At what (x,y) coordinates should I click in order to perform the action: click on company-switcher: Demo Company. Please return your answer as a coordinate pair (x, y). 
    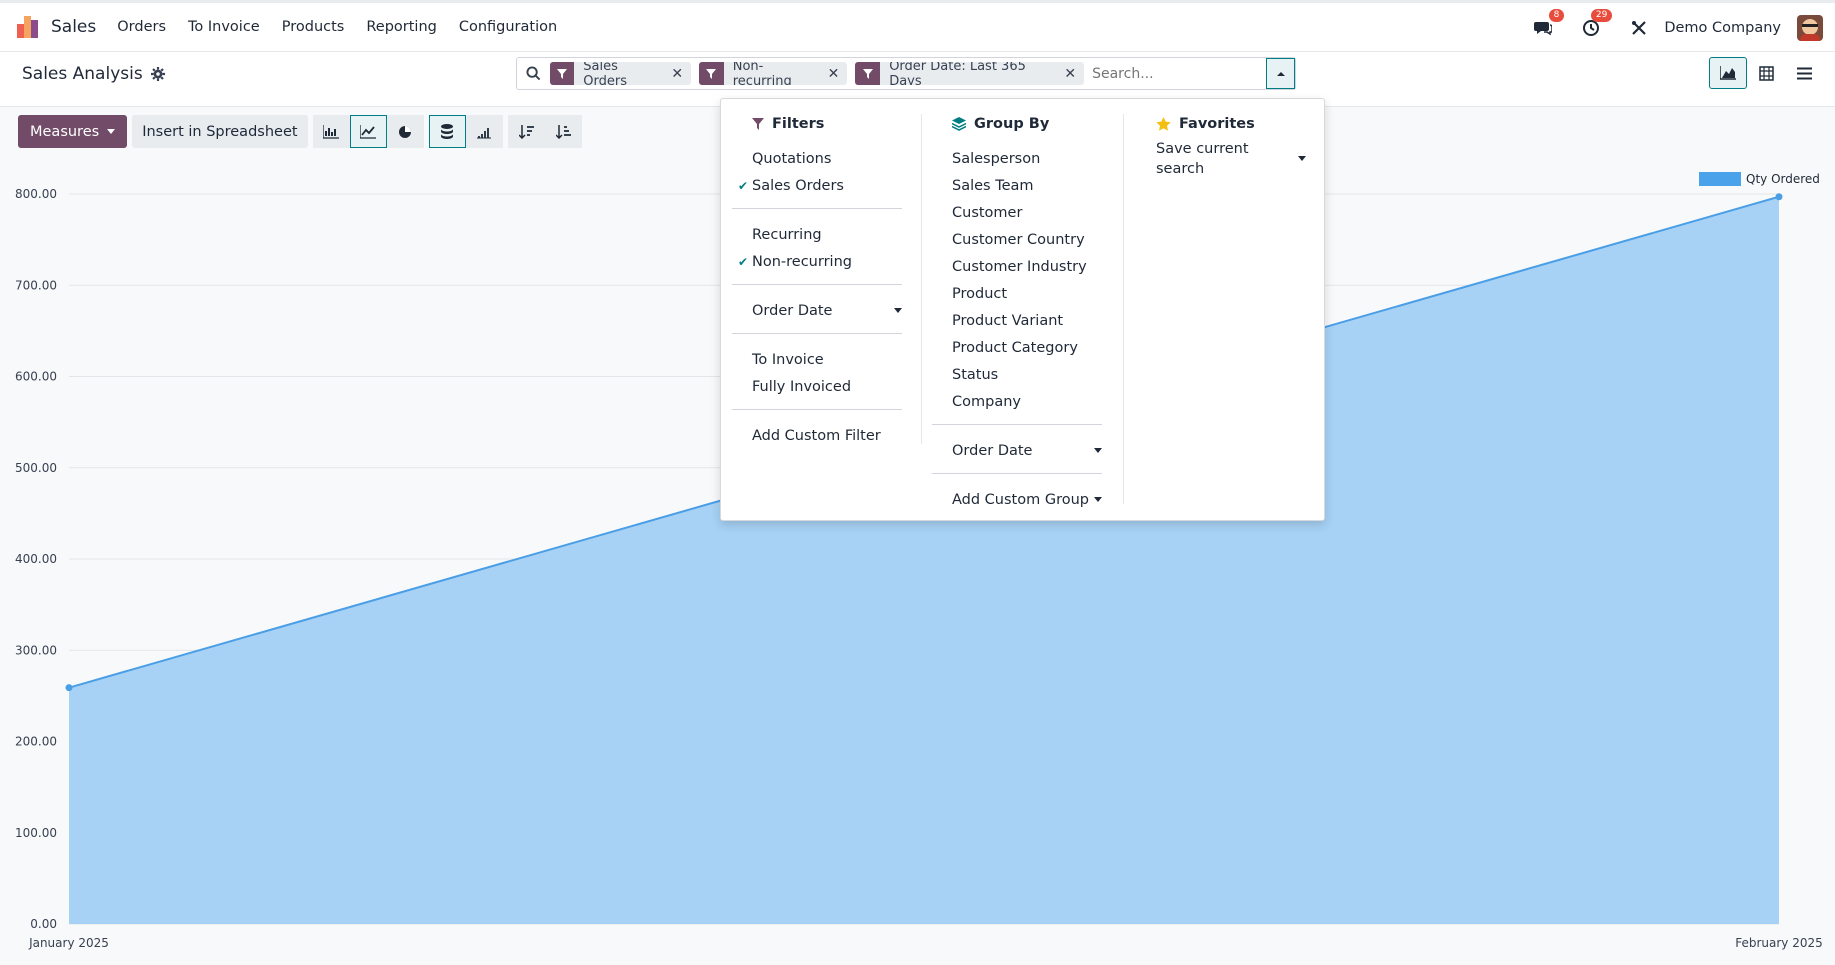
    Looking at the image, I should click on (1722, 28).